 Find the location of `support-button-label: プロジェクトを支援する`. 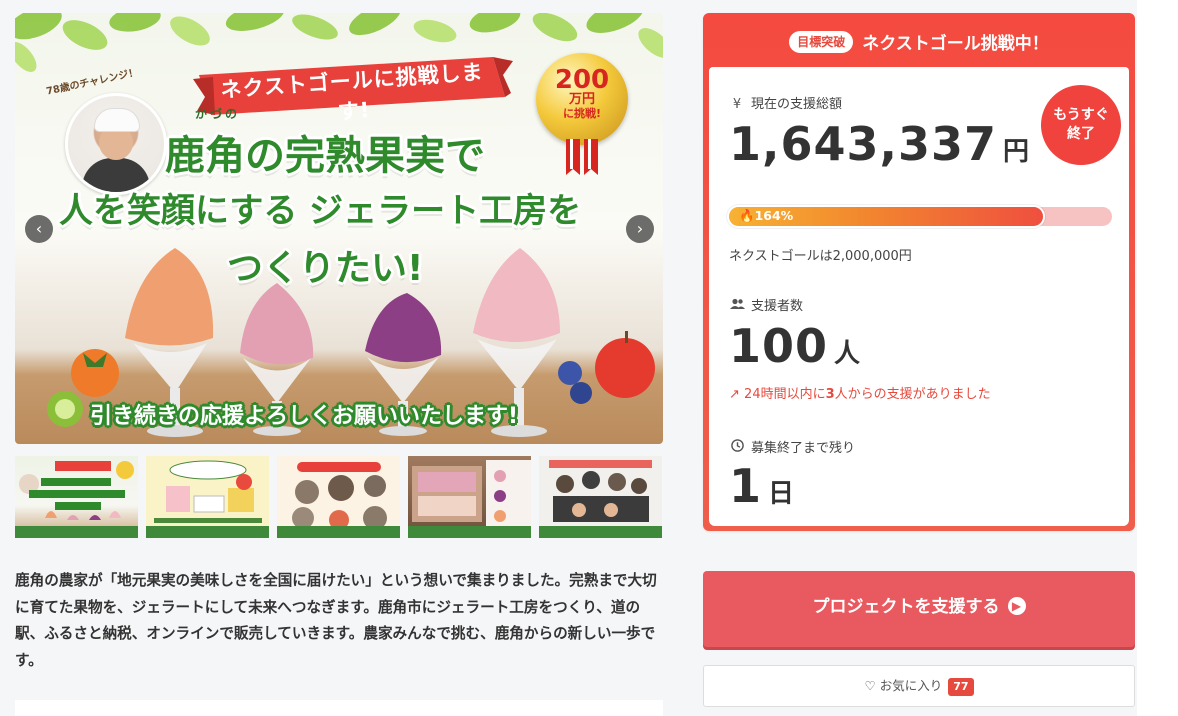

support-button-label: プロジェクトを支援する is located at coordinates (906, 607).